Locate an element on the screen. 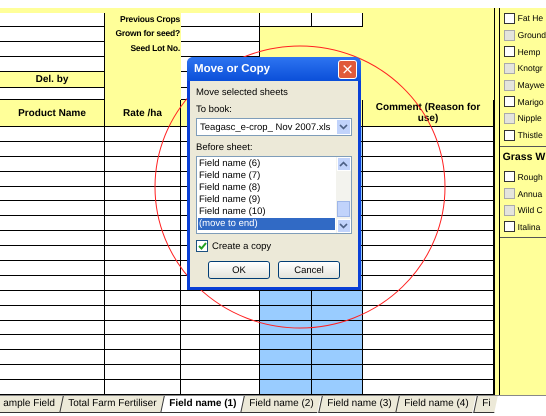 The width and height of the screenshot is (546, 416). list-item: (move to end) is located at coordinates (266, 224).